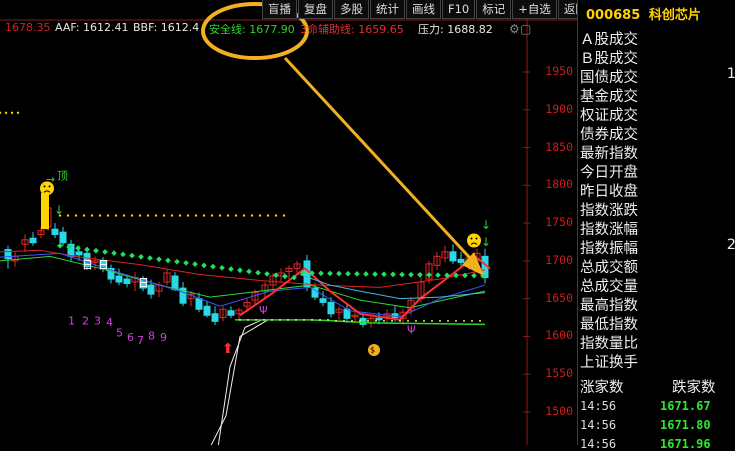 This screenshot has height=451, width=735. What do you see at coordinates (514, 29) in the screenshot?
I see `settings-icon: ⚙` at bounding box center [514, 29].